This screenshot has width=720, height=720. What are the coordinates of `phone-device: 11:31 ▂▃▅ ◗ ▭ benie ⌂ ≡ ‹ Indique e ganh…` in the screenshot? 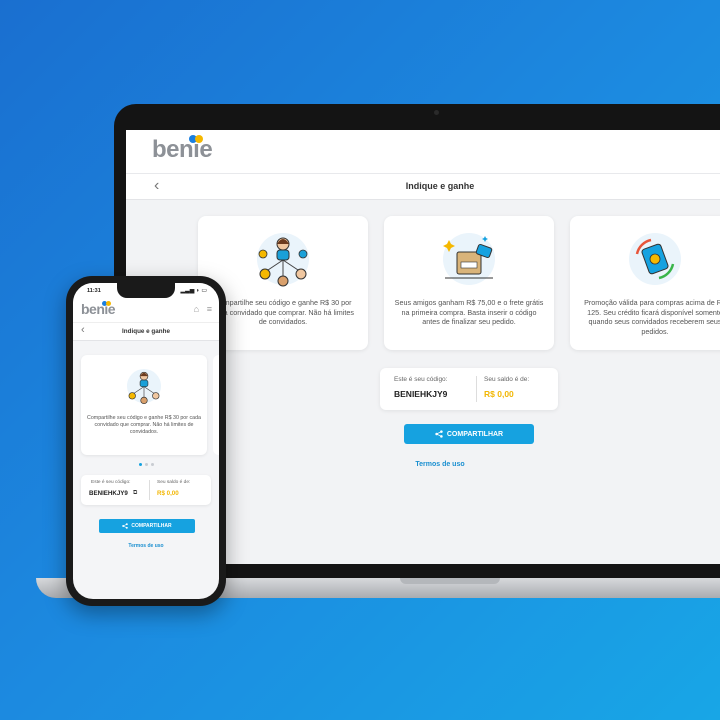 It's located at (146, 441).